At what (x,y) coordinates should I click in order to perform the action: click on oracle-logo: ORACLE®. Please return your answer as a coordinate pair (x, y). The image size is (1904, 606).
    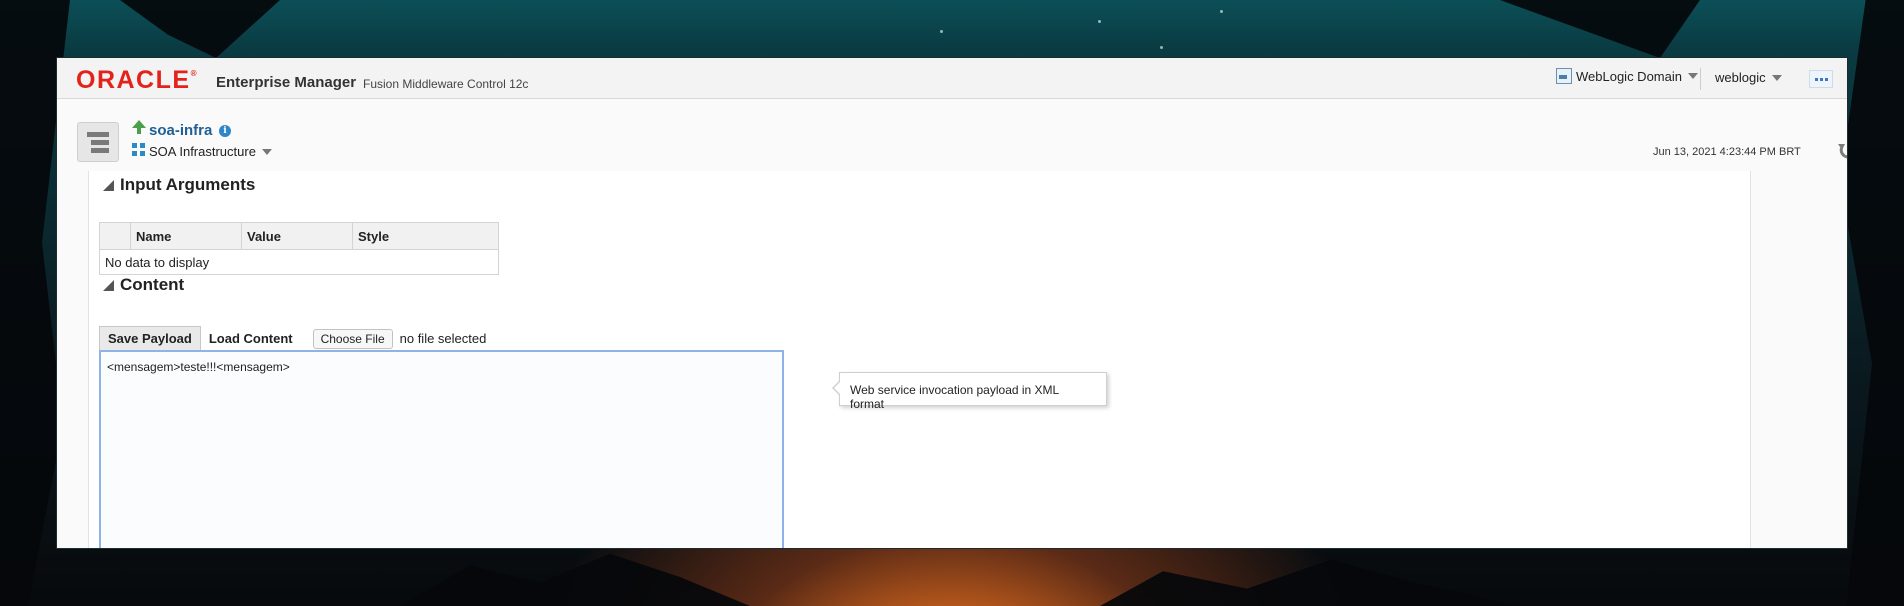
    Looking at the image, I should click on (136, 80).